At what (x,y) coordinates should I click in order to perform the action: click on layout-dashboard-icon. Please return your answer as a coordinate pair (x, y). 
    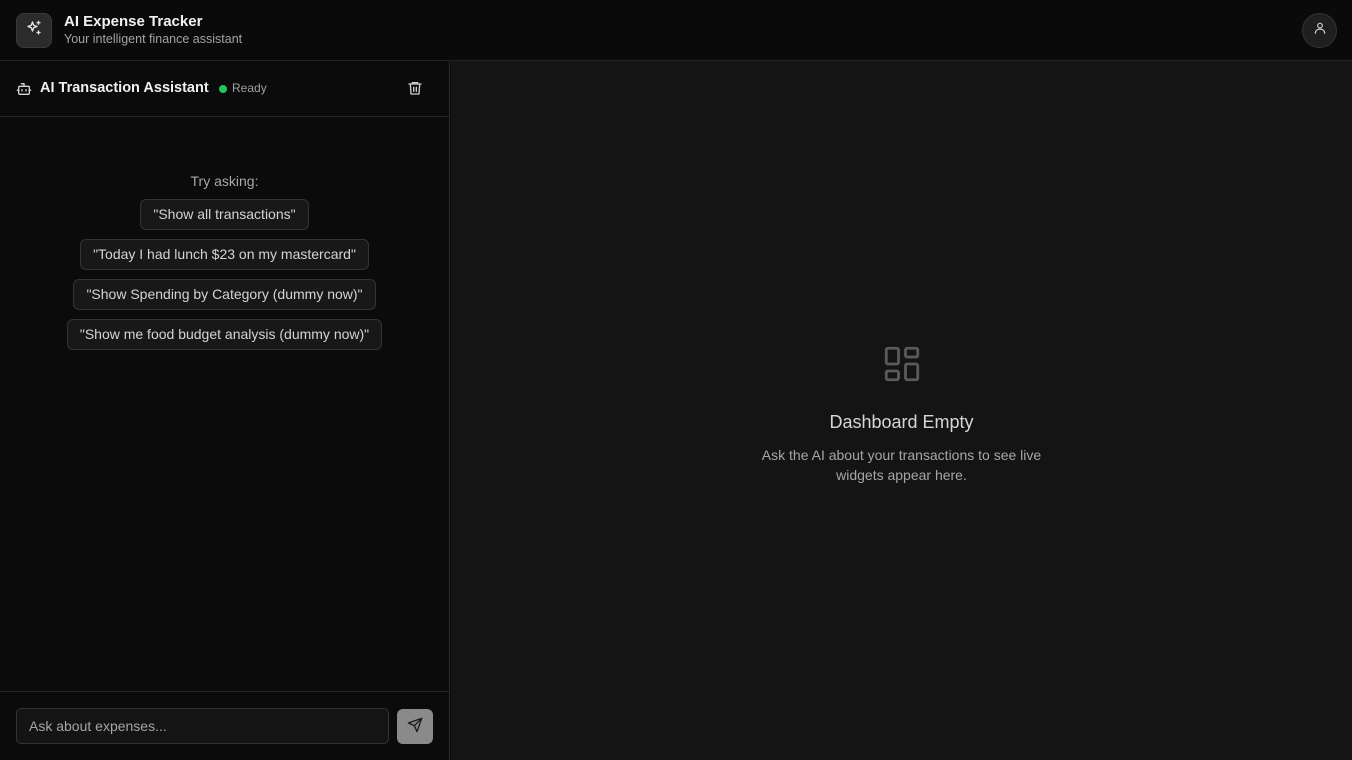
    Looking at the image, I should click on (902, 366).